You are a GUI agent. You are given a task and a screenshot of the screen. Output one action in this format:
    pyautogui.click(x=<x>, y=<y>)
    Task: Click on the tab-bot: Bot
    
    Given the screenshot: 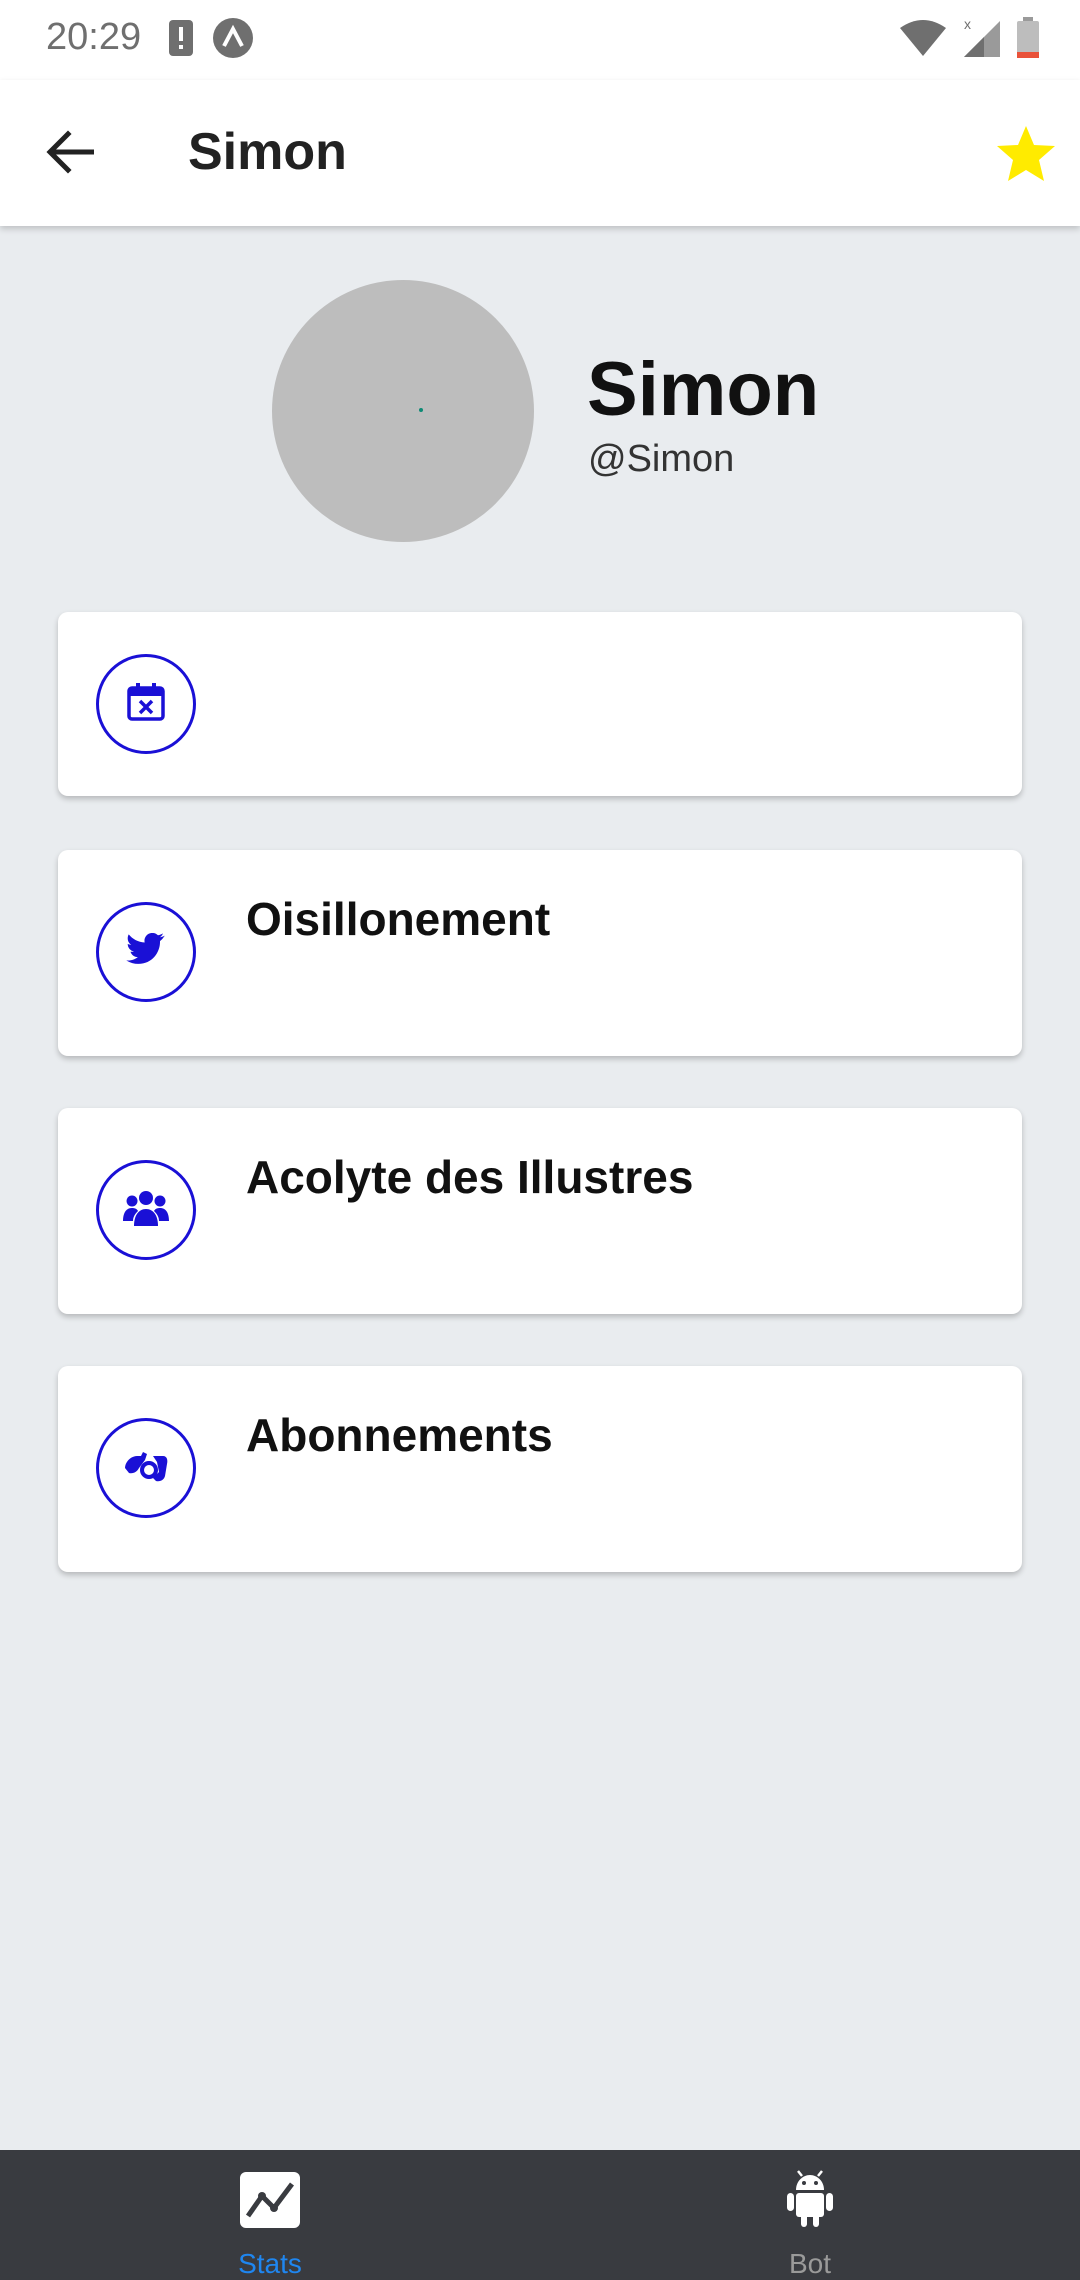 What is the action you would take?
    pyautogui.click(x=810, y=2215)
    